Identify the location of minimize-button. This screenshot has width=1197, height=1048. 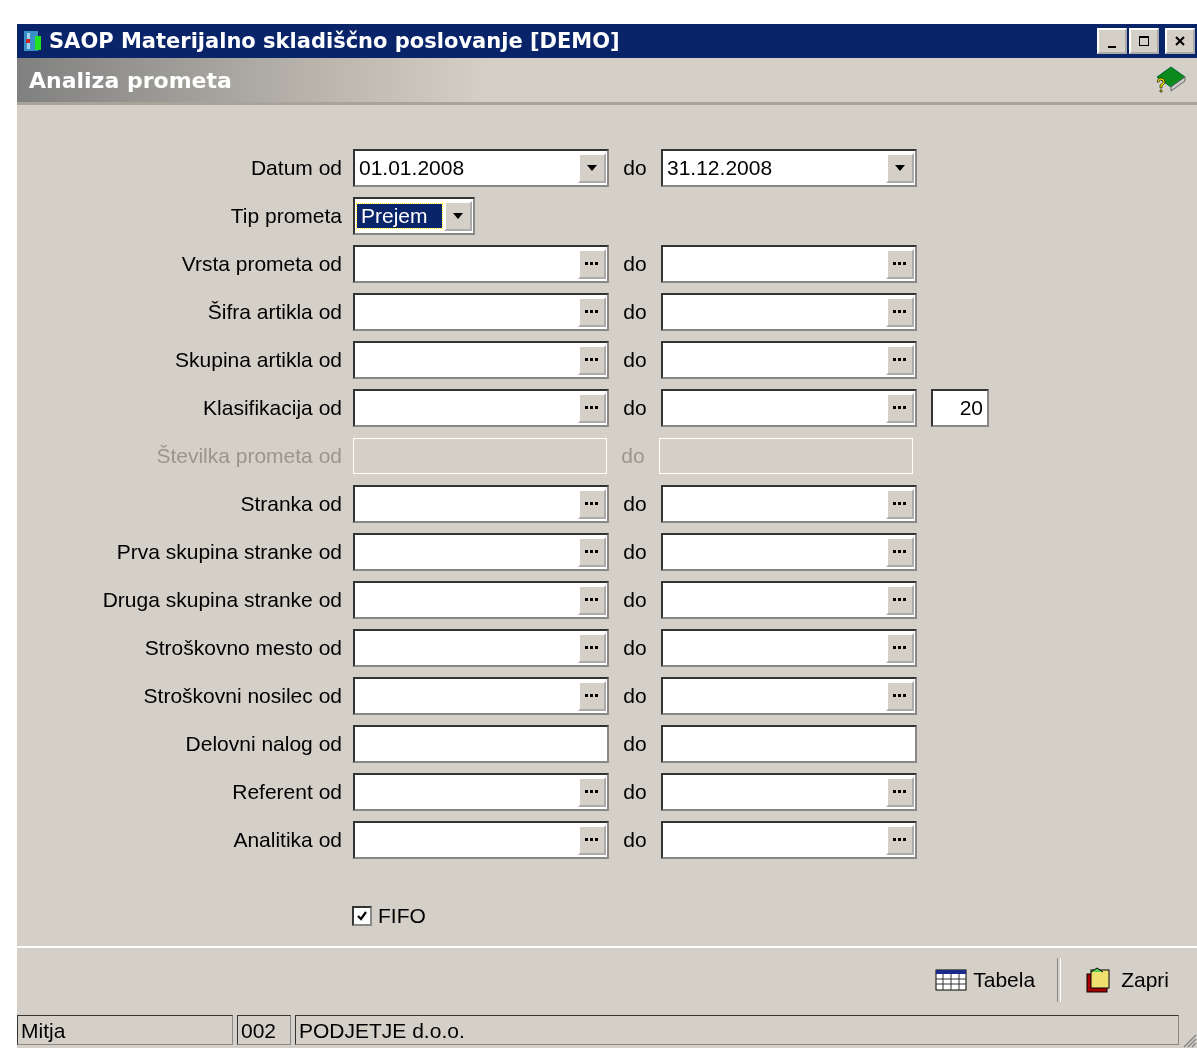
(1112, 41).